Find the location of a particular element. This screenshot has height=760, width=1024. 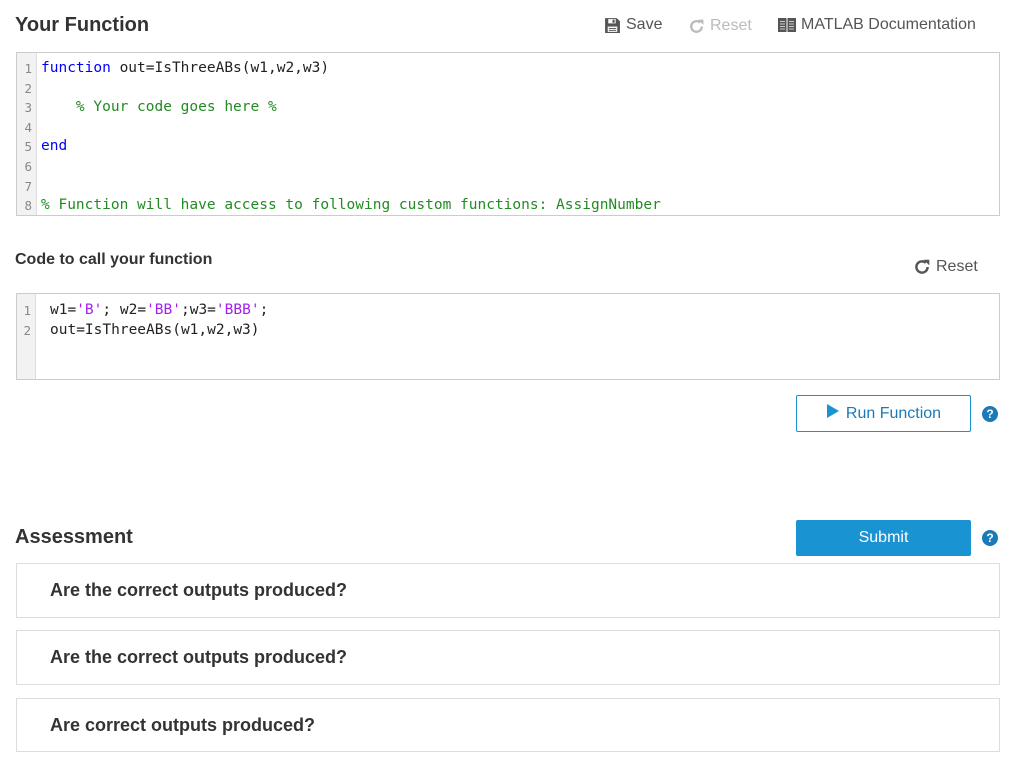

book-icon is located at coordinates (787, 25).